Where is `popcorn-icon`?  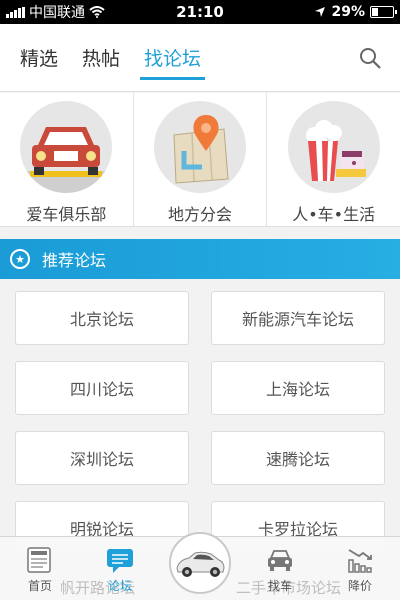 popcorn-icon is located at coordinates (333, 147).